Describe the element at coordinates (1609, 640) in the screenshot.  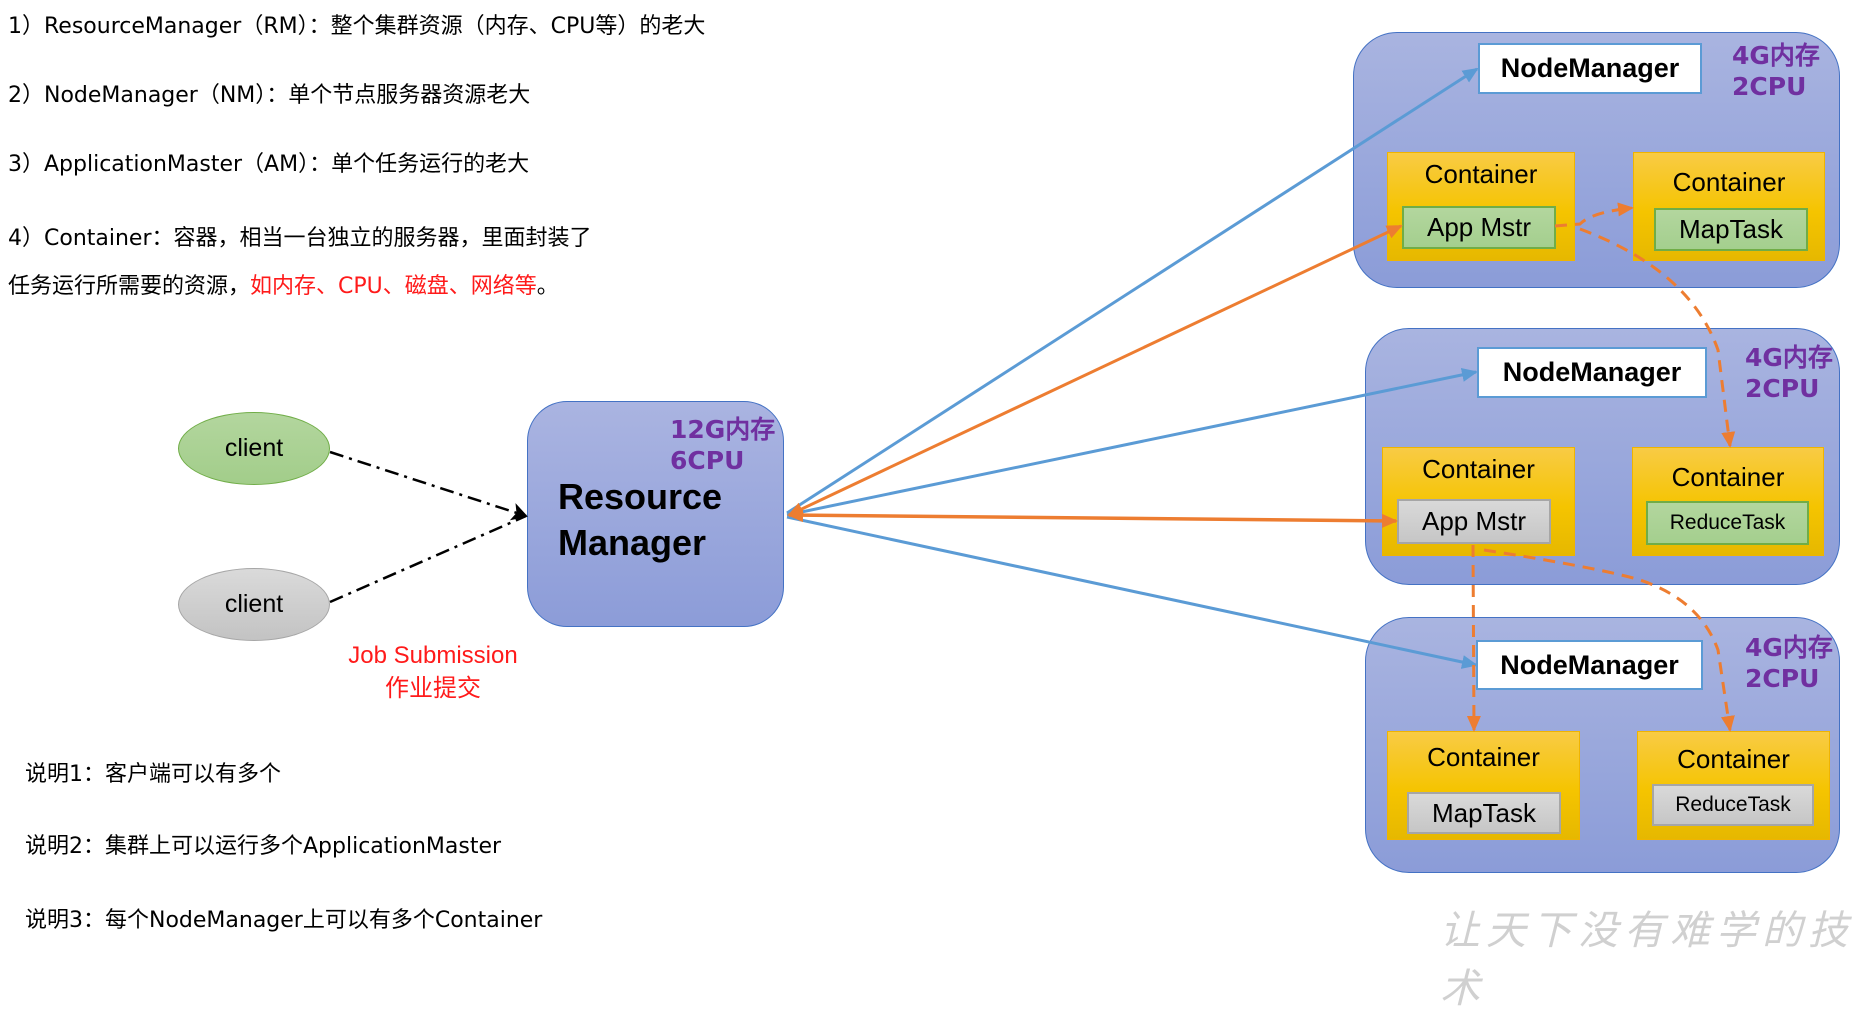
I see `am2-to-reducetask3-arrow` at that location.